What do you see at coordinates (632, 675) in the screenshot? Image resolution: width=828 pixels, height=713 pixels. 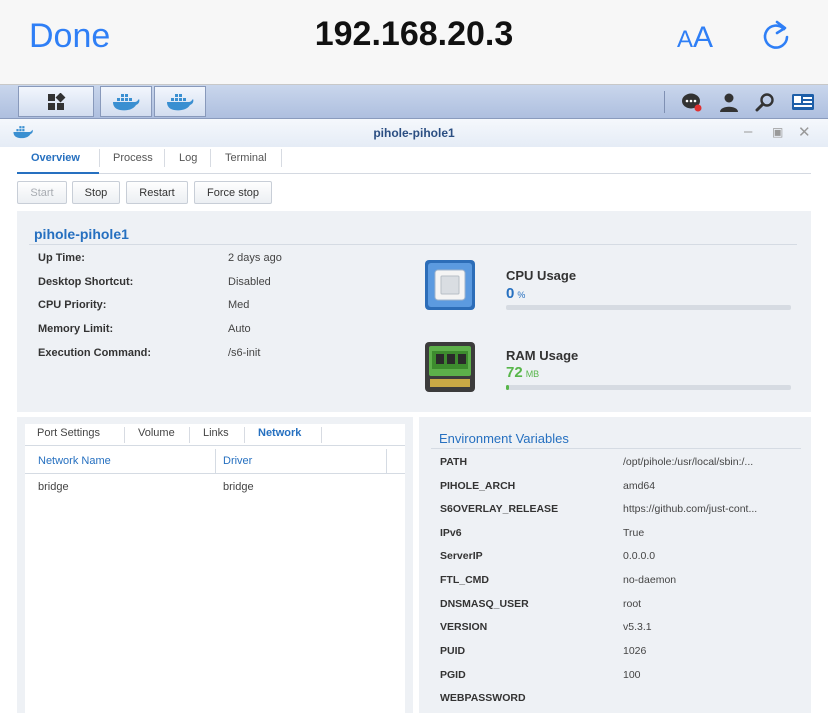 I see `env-value: 100` at bounding box center [632, 675].